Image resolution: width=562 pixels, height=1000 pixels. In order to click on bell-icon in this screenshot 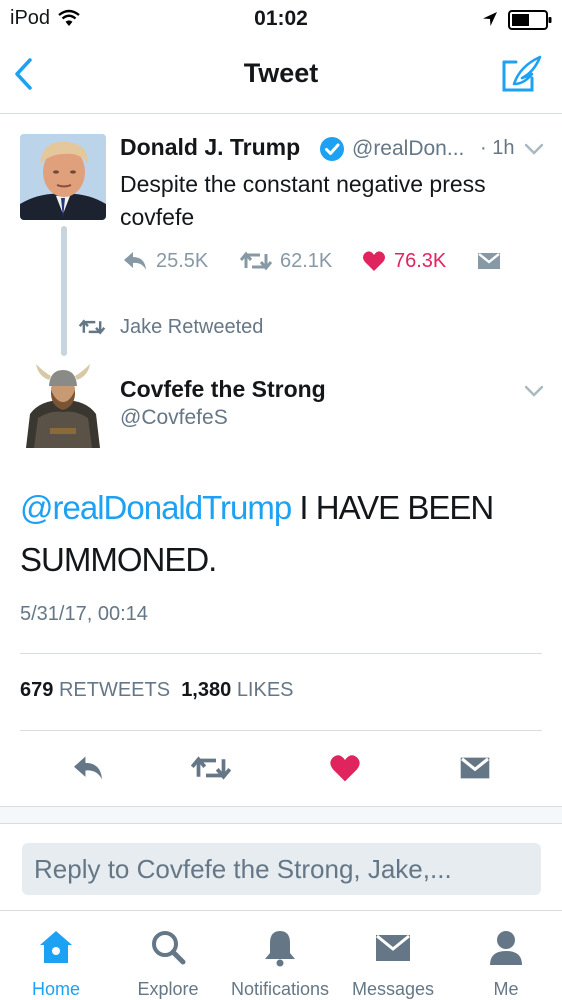, I will do `click(280, 949)`.